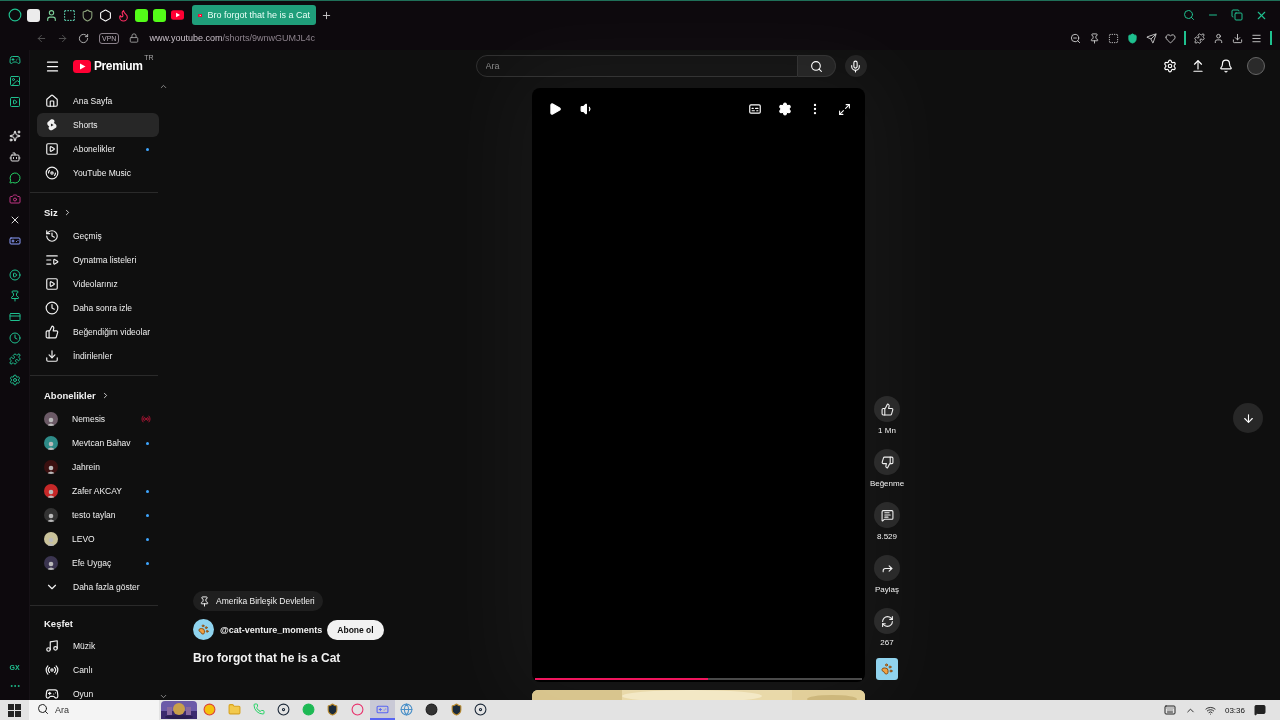  Describe the element at coordinates (177, 15) in the screenshot. I see `play-logo-icon` at that location.